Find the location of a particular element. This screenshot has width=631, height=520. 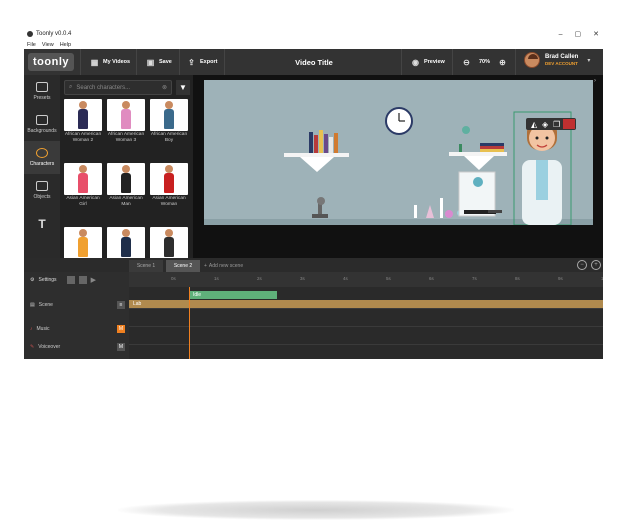

track-label: Voiceover is located at coordinates (49, 347).